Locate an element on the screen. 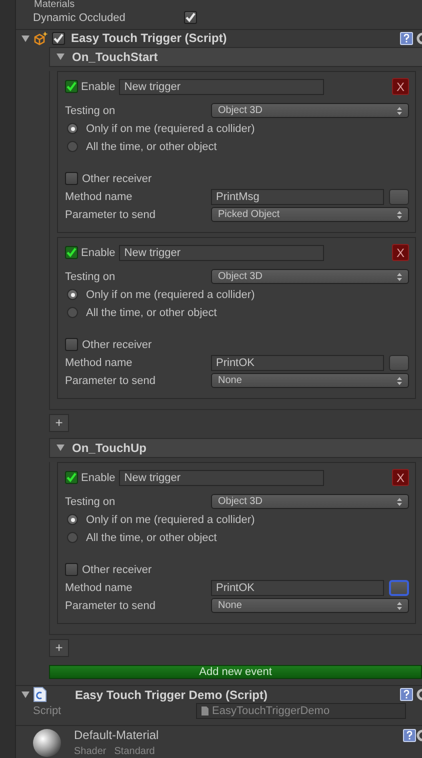 The width and height of the screenshot is (422, 758). method-name-field: PrintMsg is located at coordinates (297, 196).